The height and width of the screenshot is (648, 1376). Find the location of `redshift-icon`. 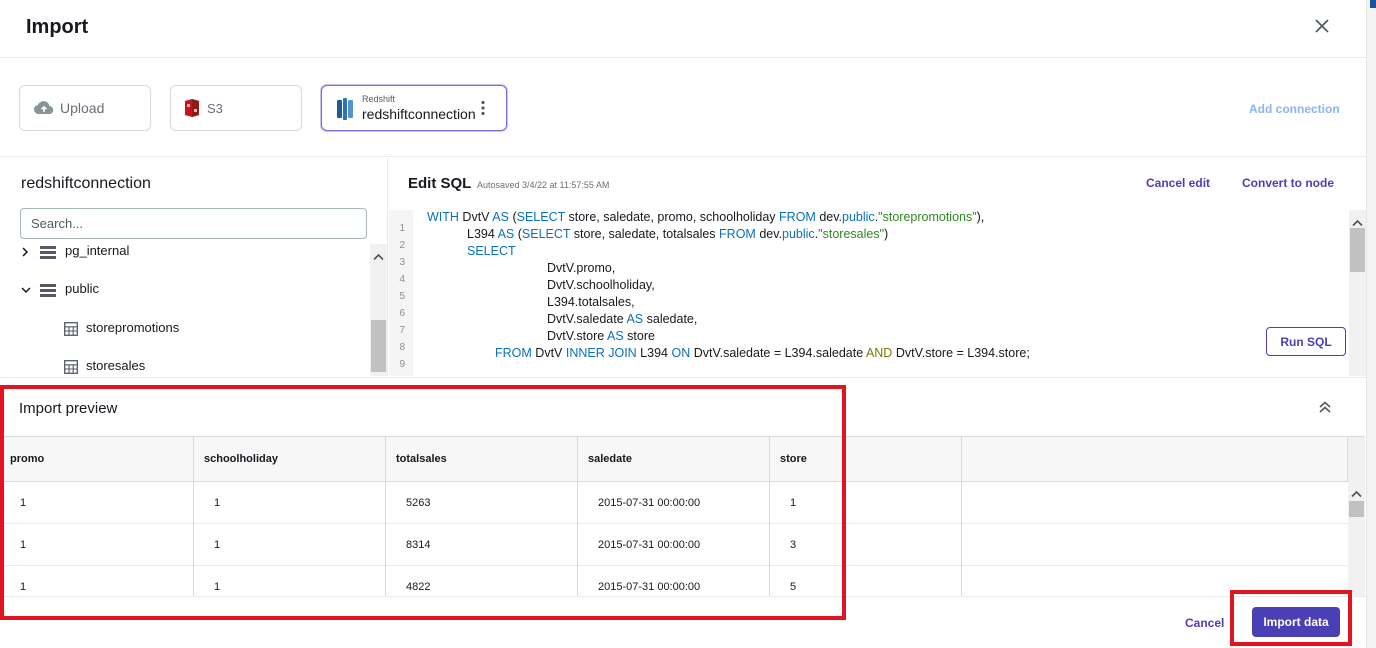

redshift-icon is located at coordinates (345, 111).